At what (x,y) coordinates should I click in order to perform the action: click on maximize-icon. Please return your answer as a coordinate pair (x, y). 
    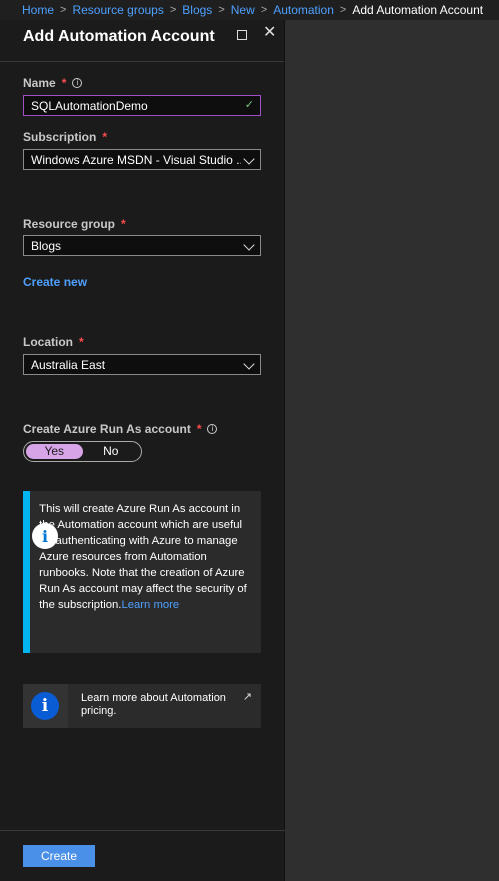
    Looking at the image, I should click on (242, 35).